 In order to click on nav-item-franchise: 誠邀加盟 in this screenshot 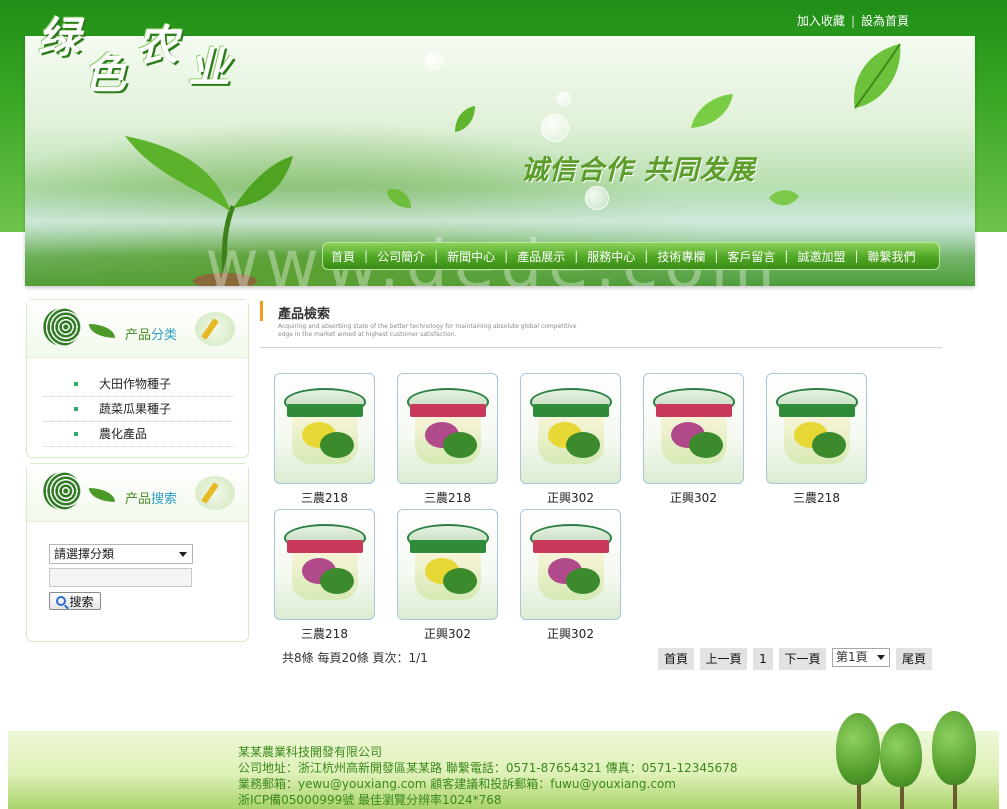, I will do `click(821, 256)`.